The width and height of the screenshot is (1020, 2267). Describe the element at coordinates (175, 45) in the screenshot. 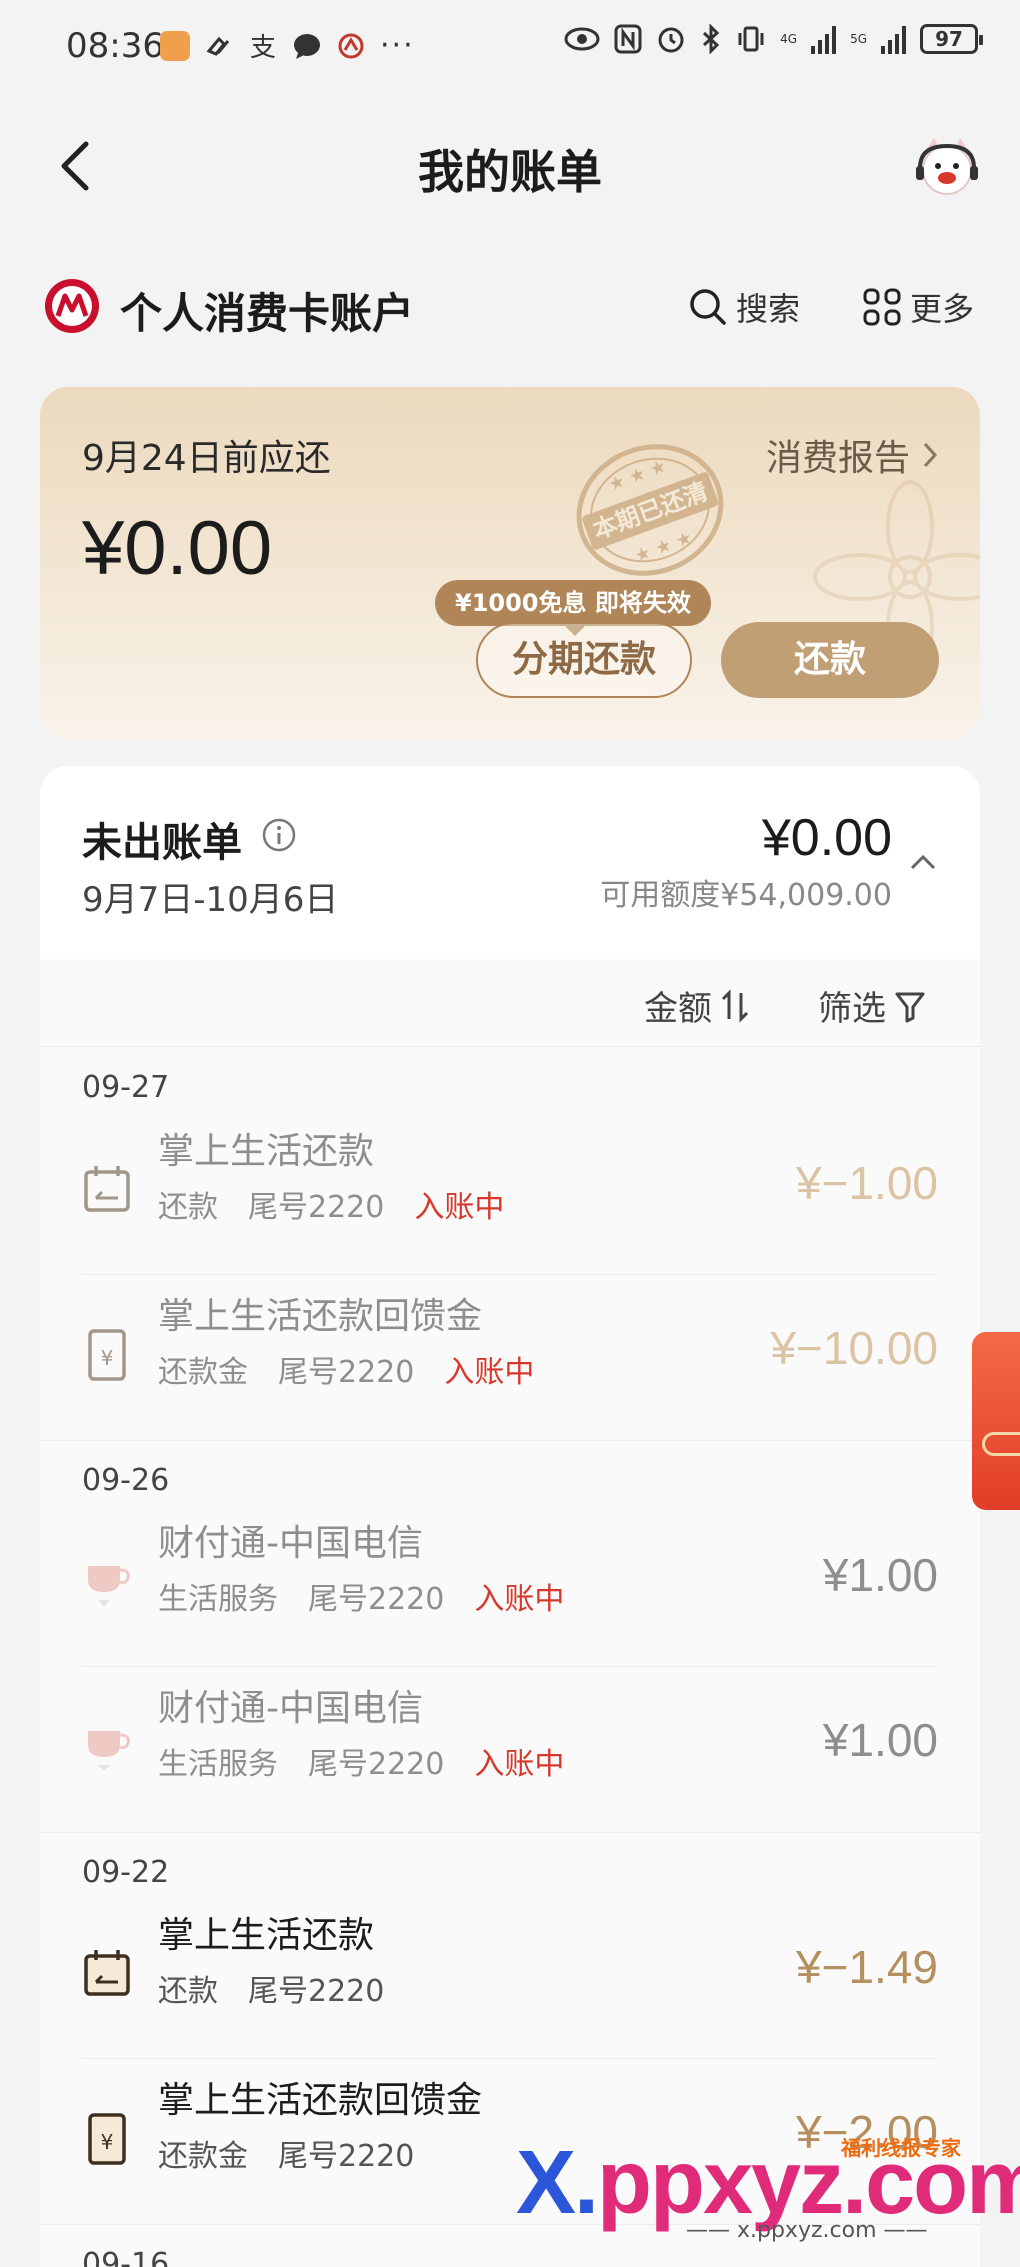

I see `app-icon` at that location.